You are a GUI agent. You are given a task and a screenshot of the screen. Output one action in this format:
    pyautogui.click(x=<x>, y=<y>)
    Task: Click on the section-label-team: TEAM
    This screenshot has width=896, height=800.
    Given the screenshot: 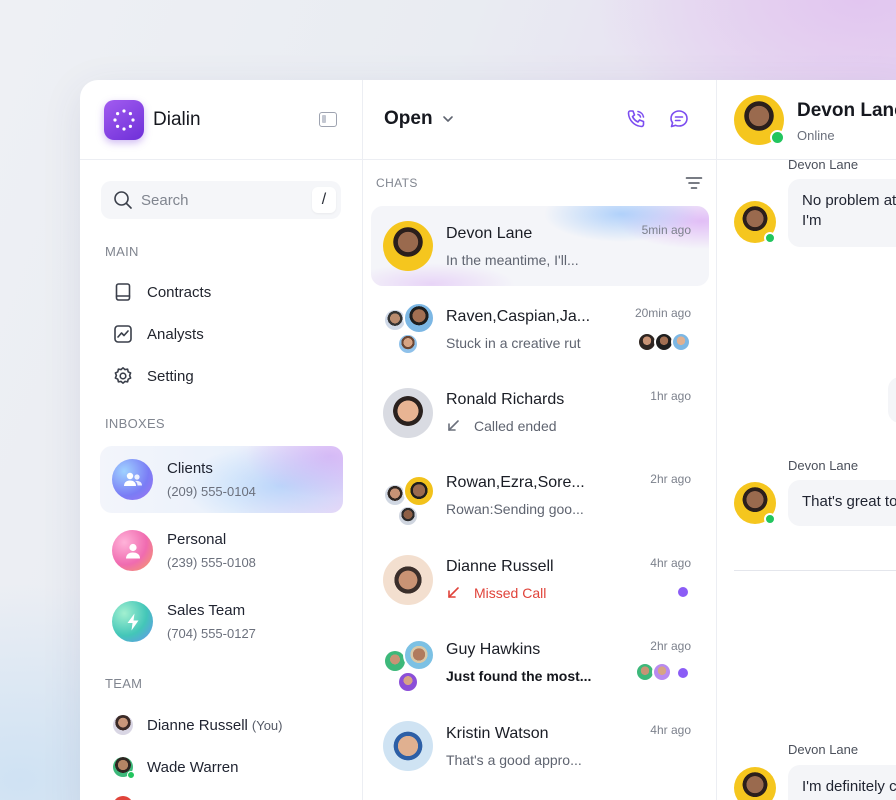 What is the action you would take?
    pyautogui.click(x=124, y=683)
    